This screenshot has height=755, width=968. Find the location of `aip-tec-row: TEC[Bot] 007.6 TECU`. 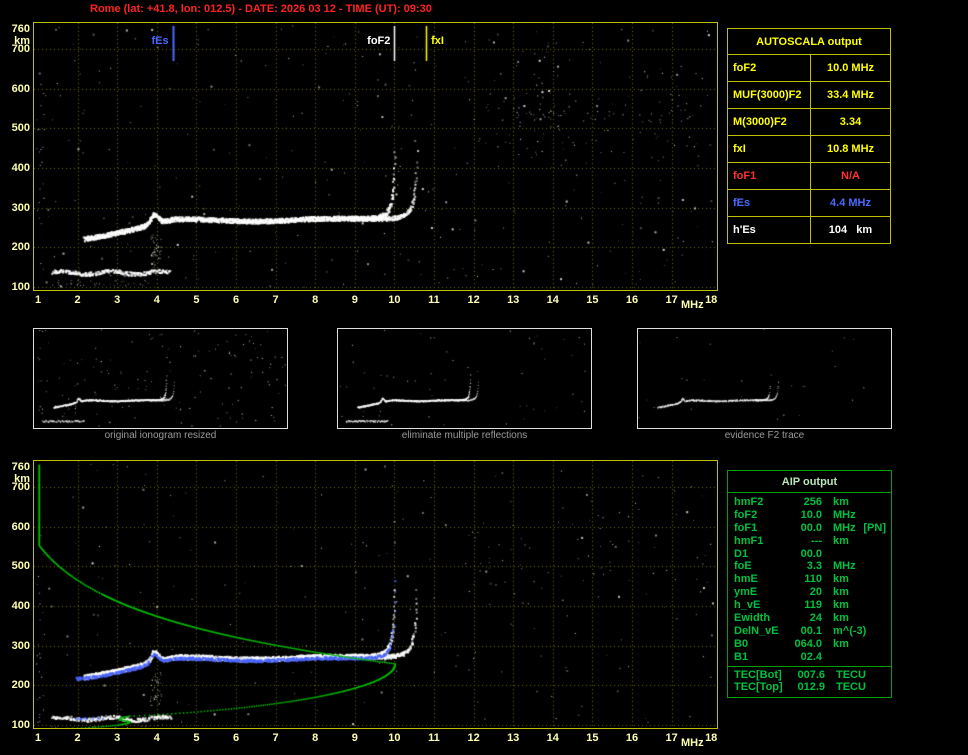

aip-tec-row: TEC[Bot] 007.6 TECU is located at coordinates (809, 675).